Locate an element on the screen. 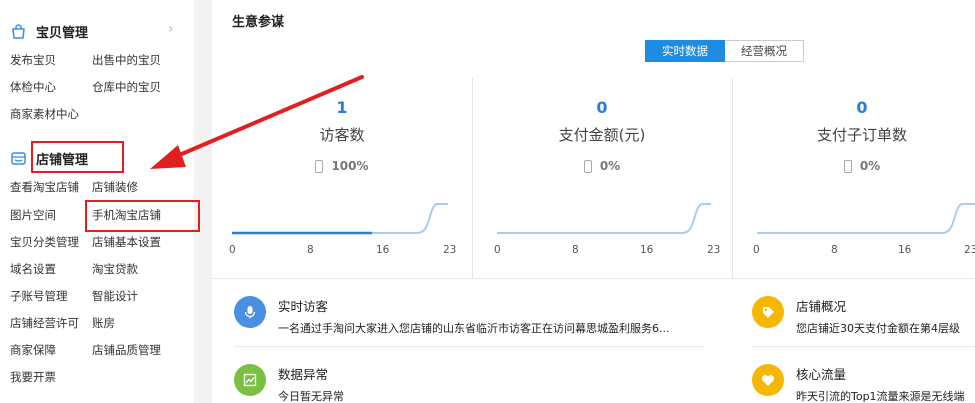  info-desc: 您店铺近30天支付金额在第4层级 is located at coordinates (878, 328).